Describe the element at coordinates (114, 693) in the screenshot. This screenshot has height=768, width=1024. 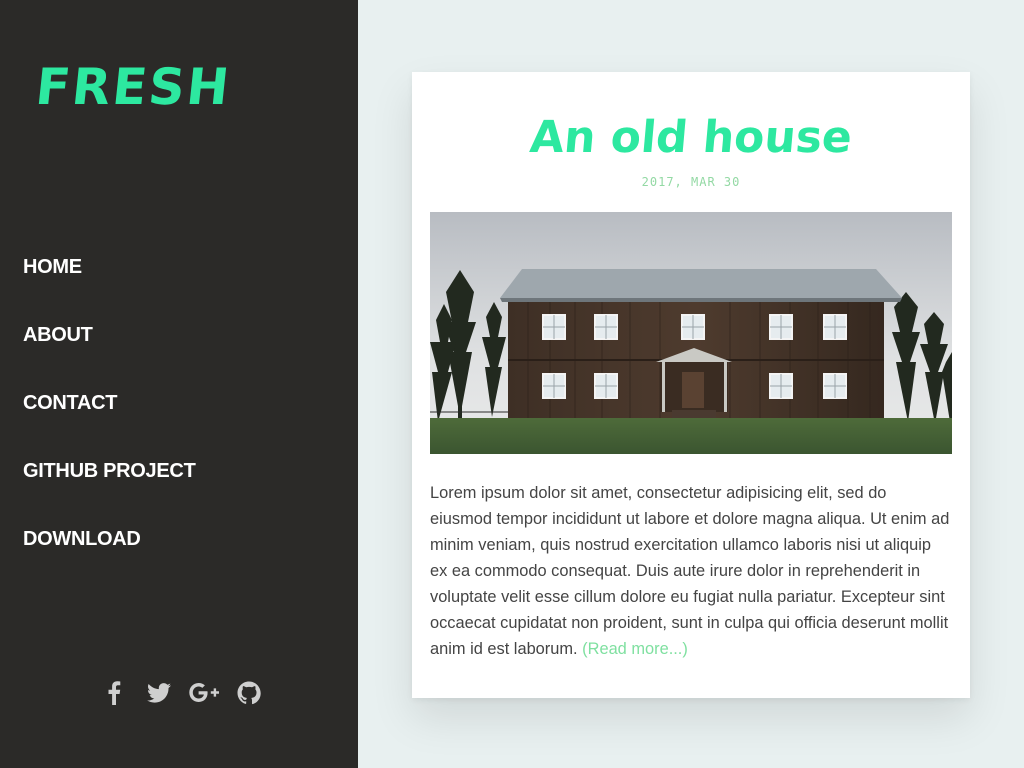
I see `facebook-icon` at that location.